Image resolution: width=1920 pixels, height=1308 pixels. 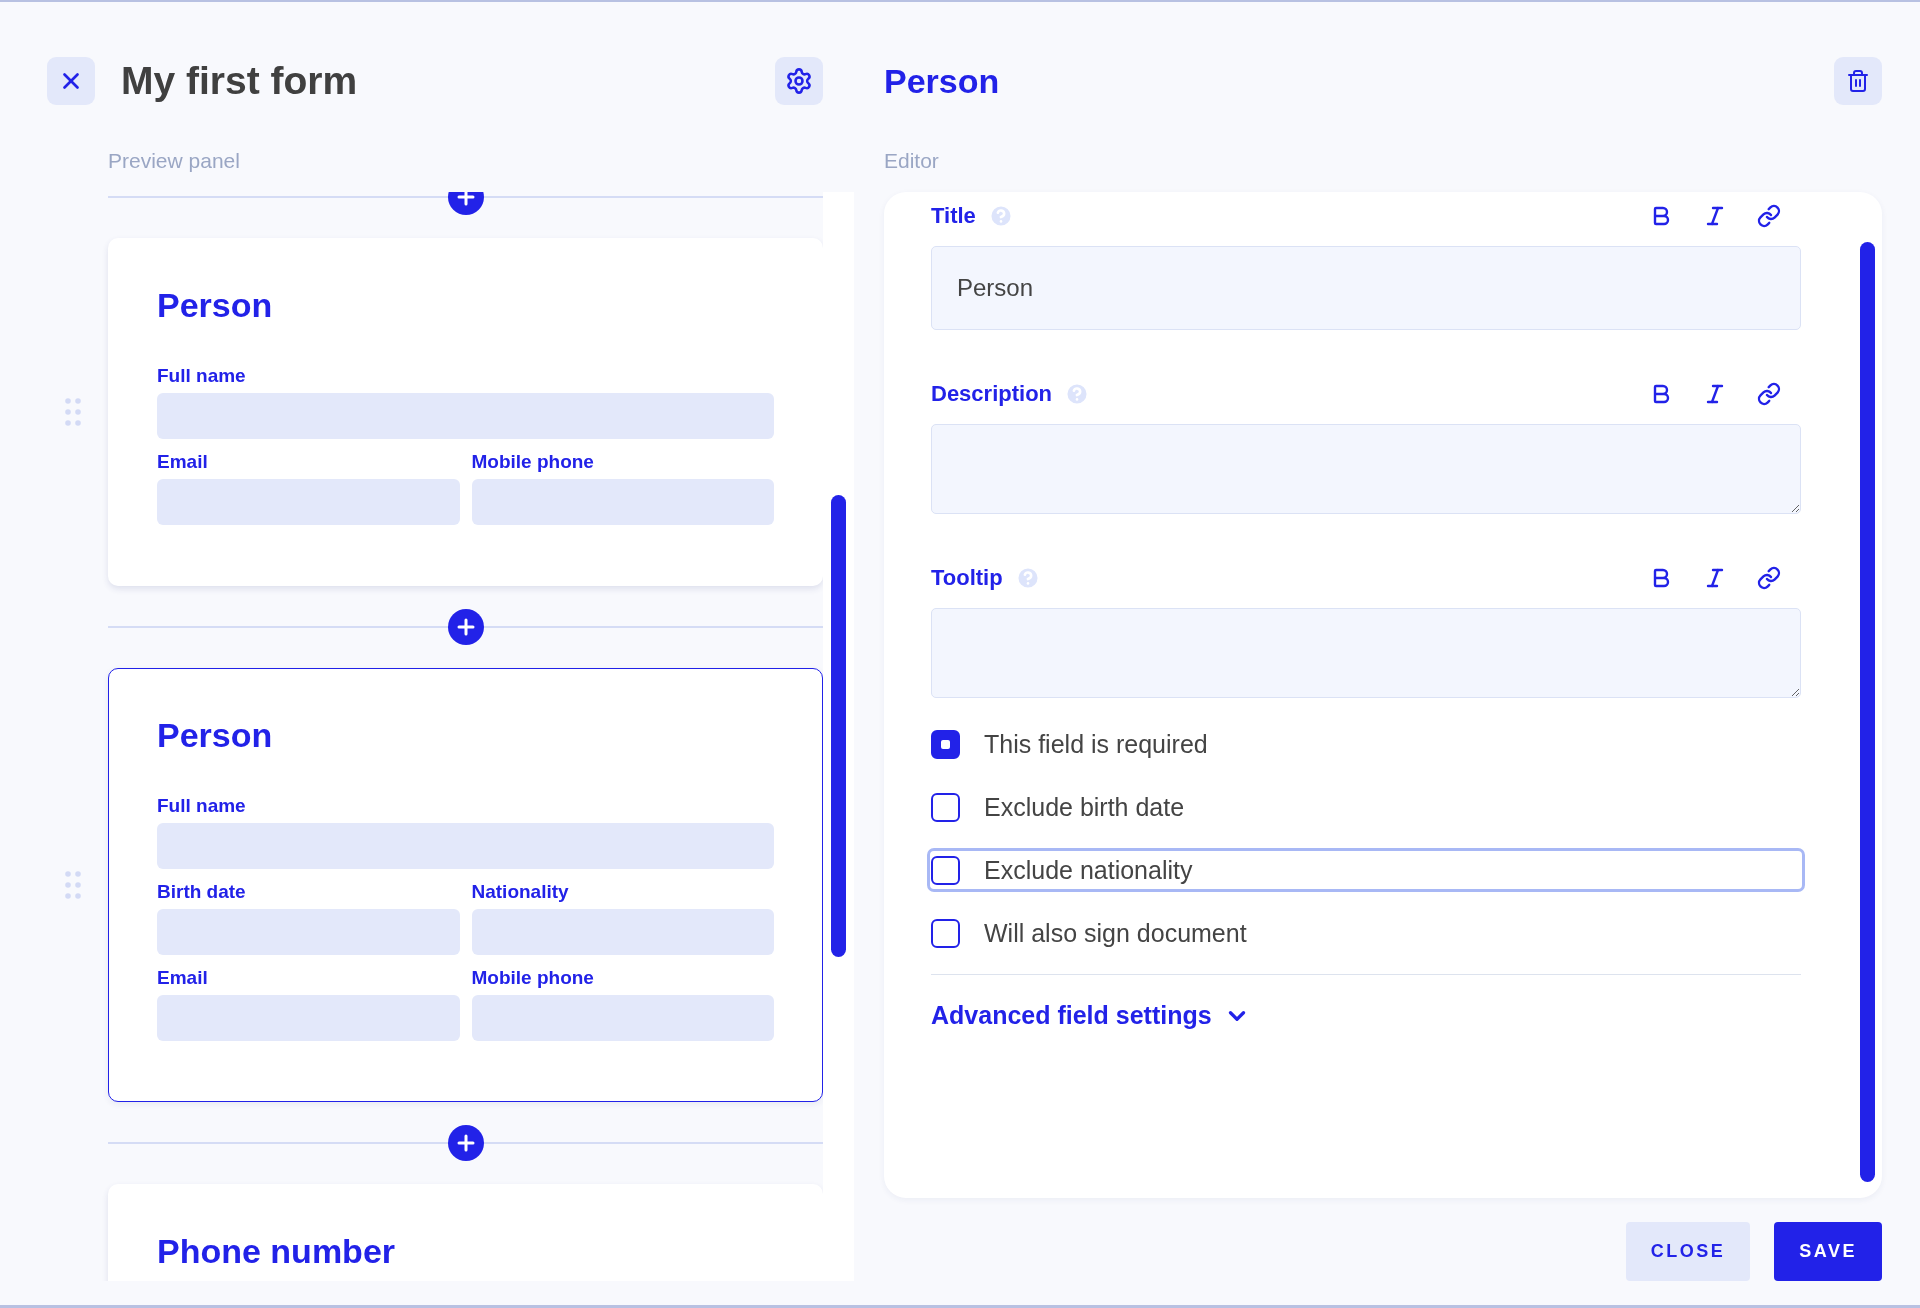 I want to click on settings-button, so click(x=799, y=81).